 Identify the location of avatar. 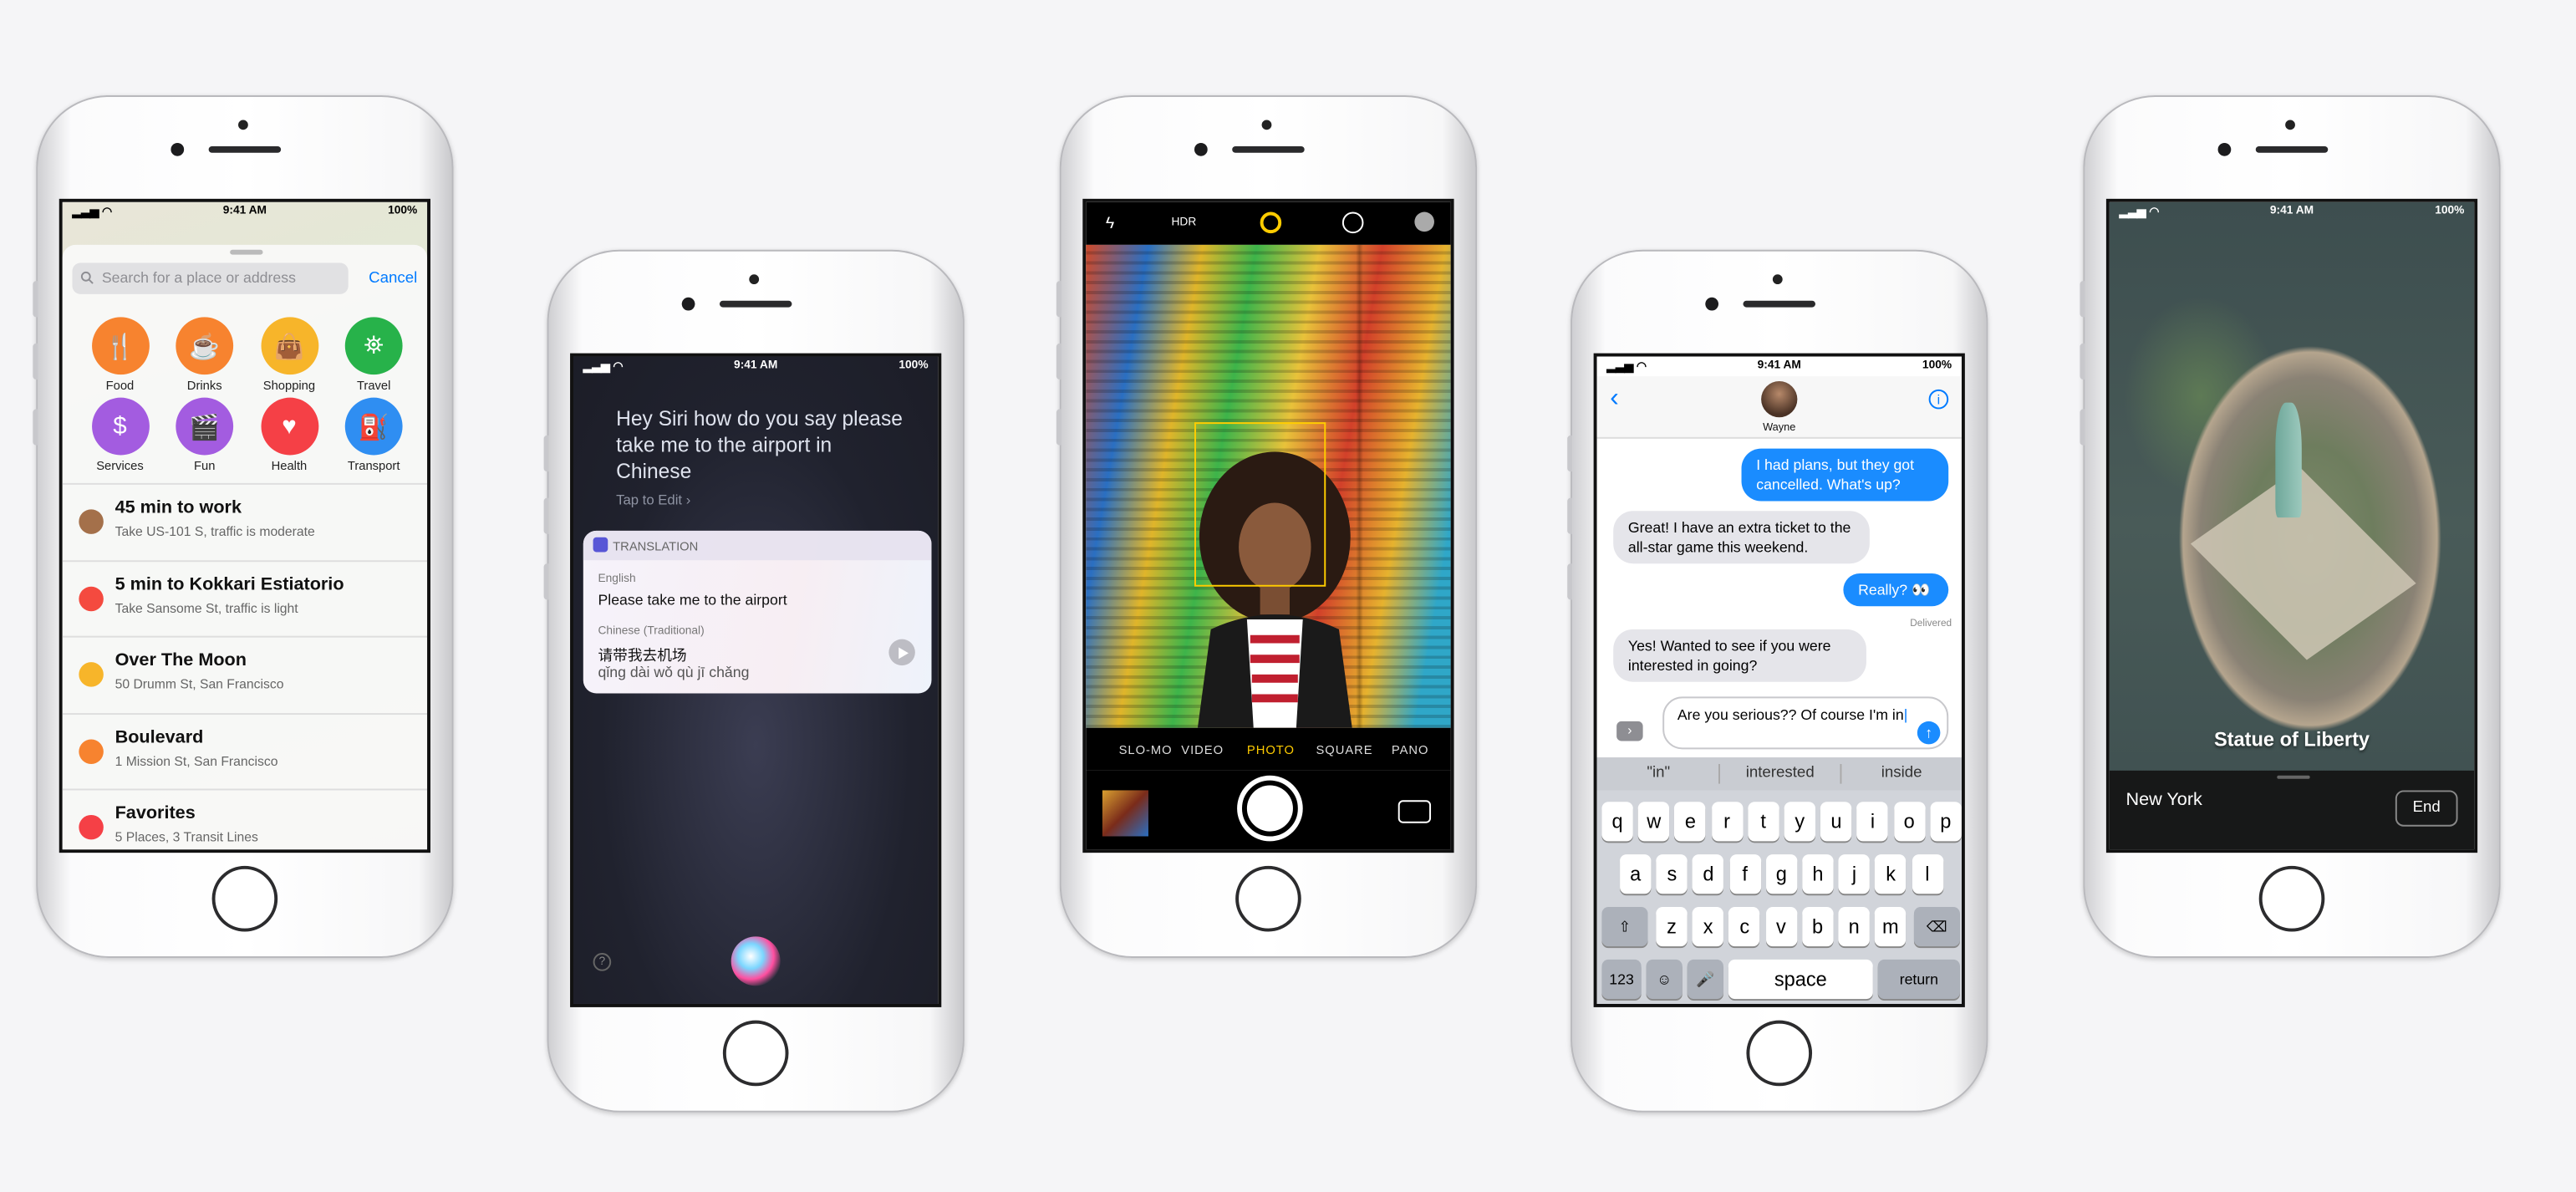
(1779, 399).